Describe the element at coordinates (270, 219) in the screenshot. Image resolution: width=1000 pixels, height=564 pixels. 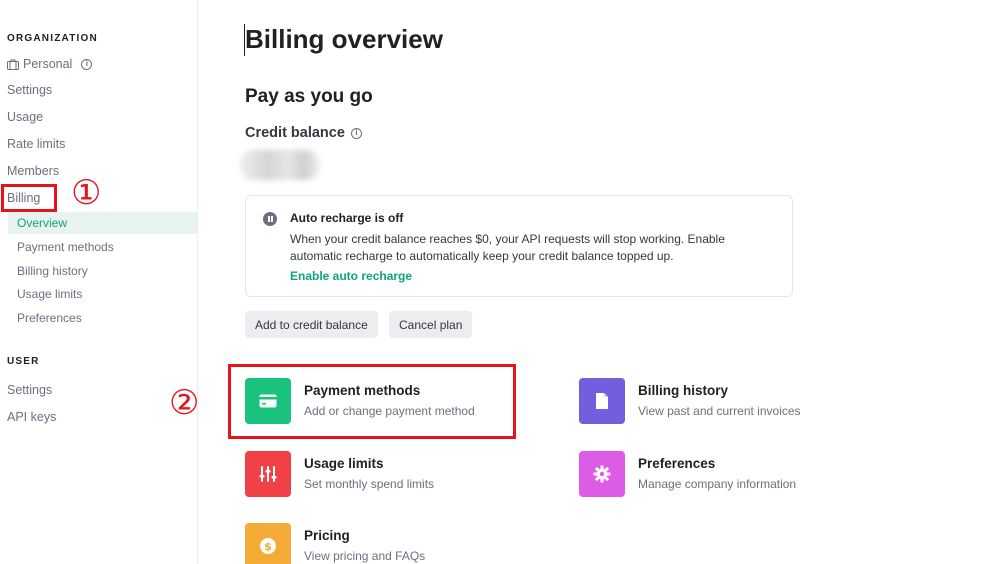
I see `pause-icon` at that location.